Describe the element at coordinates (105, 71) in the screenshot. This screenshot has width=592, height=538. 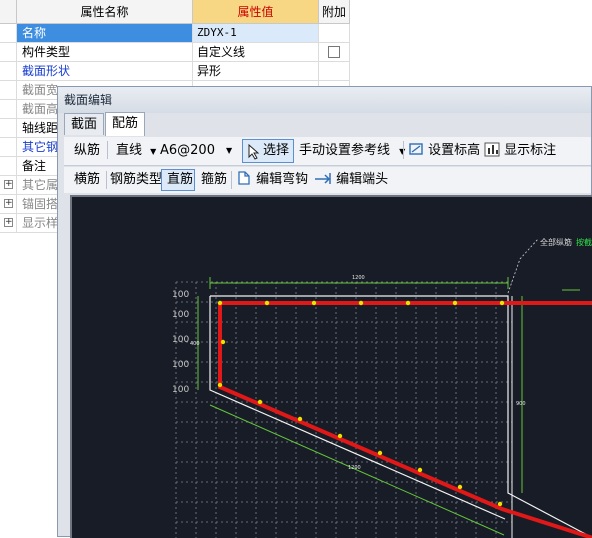
I see `property-name-cell: 截面形状` at that location.